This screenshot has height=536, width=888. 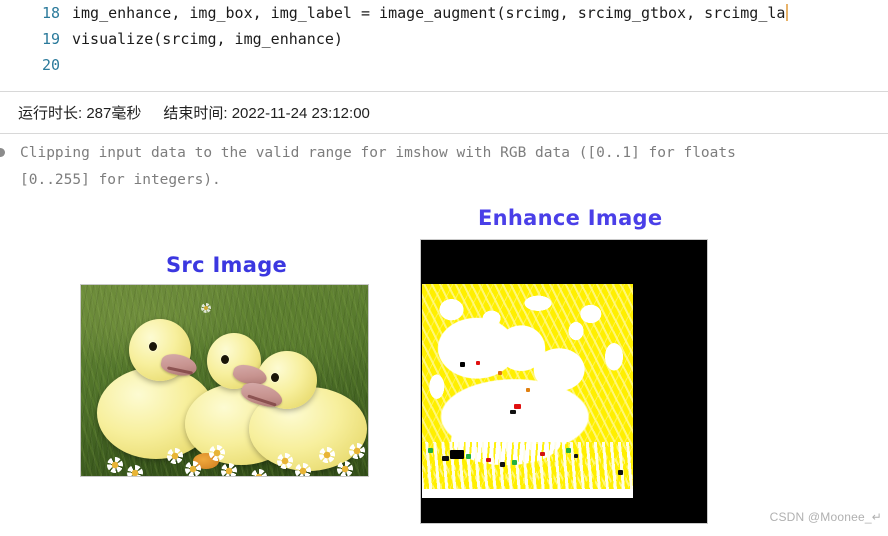 I want to click on csdn-watermark: CSDN @Moonee_↵, so click(x=825, y=517).